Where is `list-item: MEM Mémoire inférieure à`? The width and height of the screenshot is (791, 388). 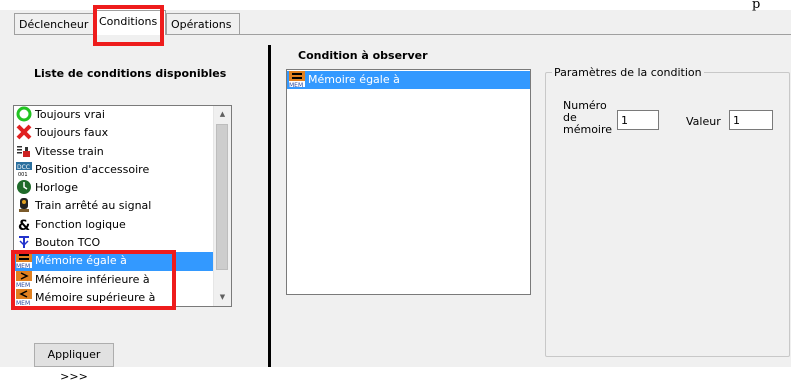 list-item: MEM Mémoire inférieure à is located at coordinates (114, 279).